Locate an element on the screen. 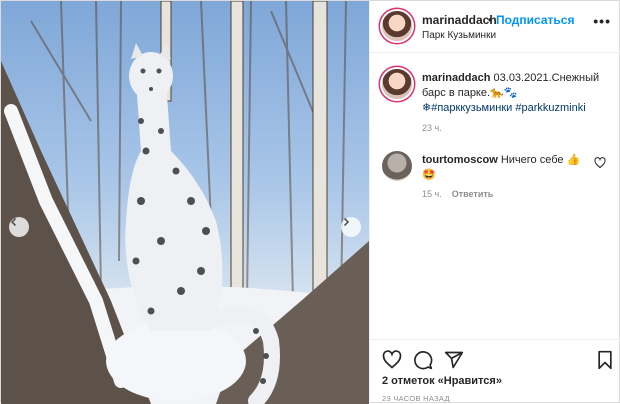  prev-photo-button is located at coordinates (19, 227).